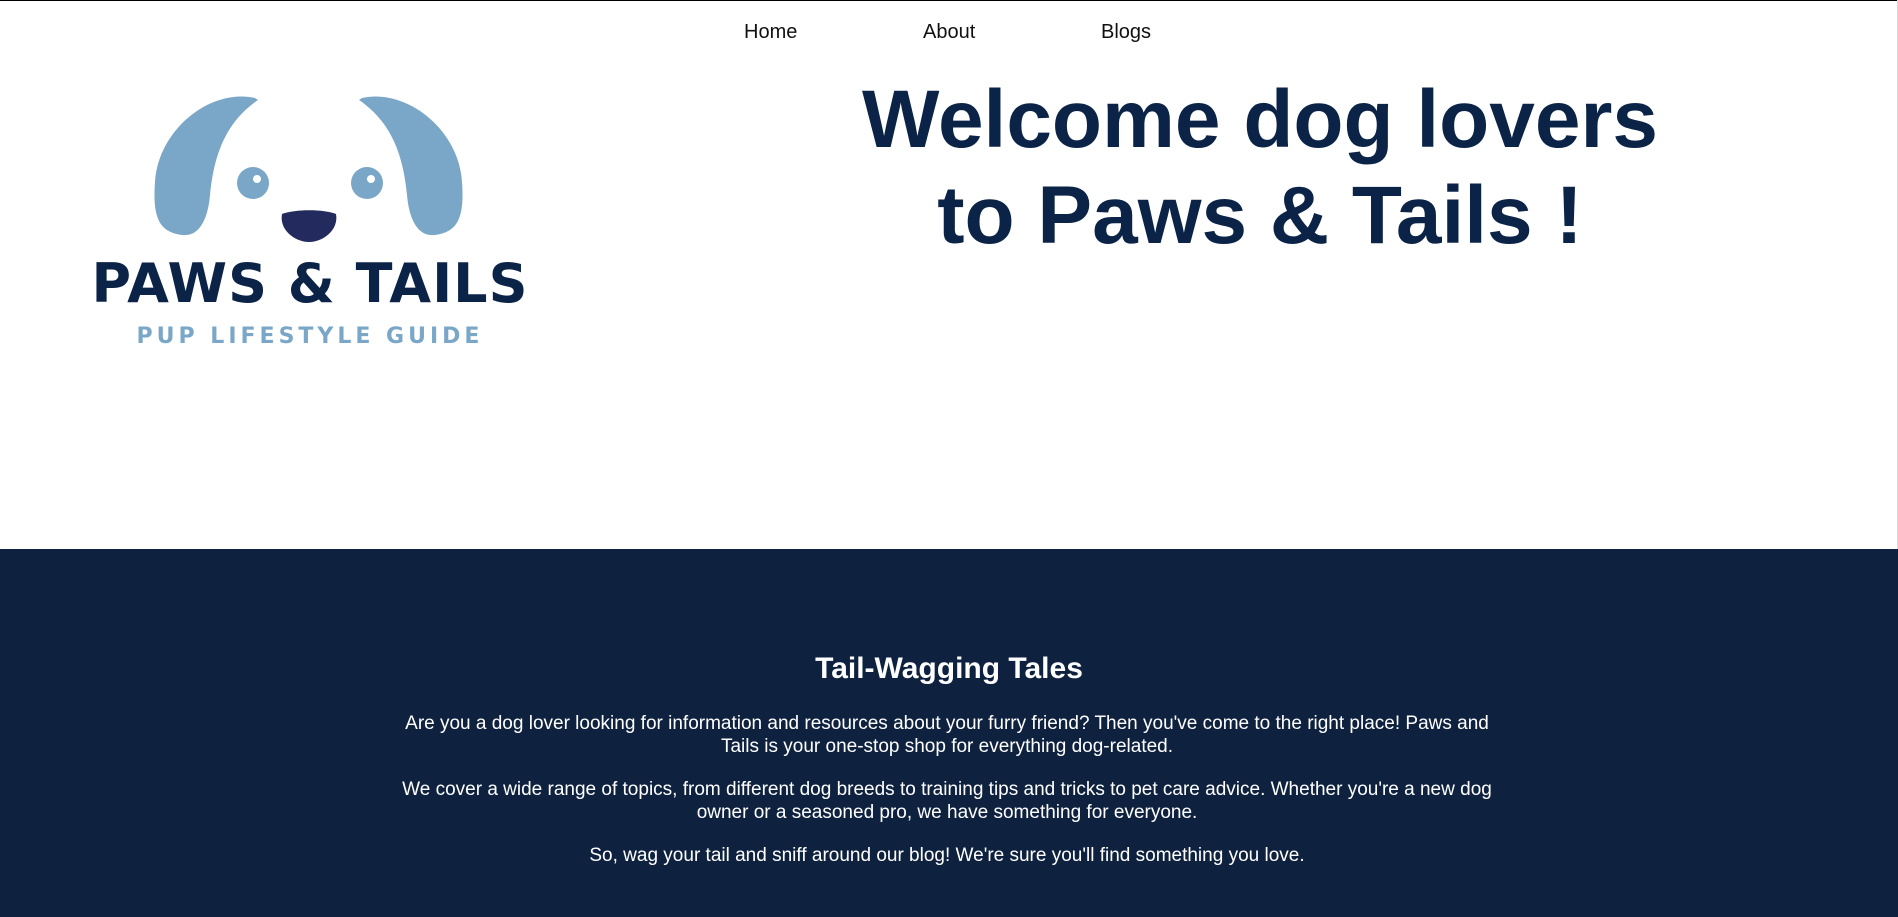 Image resolution: width=1898 pixels, height=917 pixels. I want to click on left-ear-icon, so click(206, 166).